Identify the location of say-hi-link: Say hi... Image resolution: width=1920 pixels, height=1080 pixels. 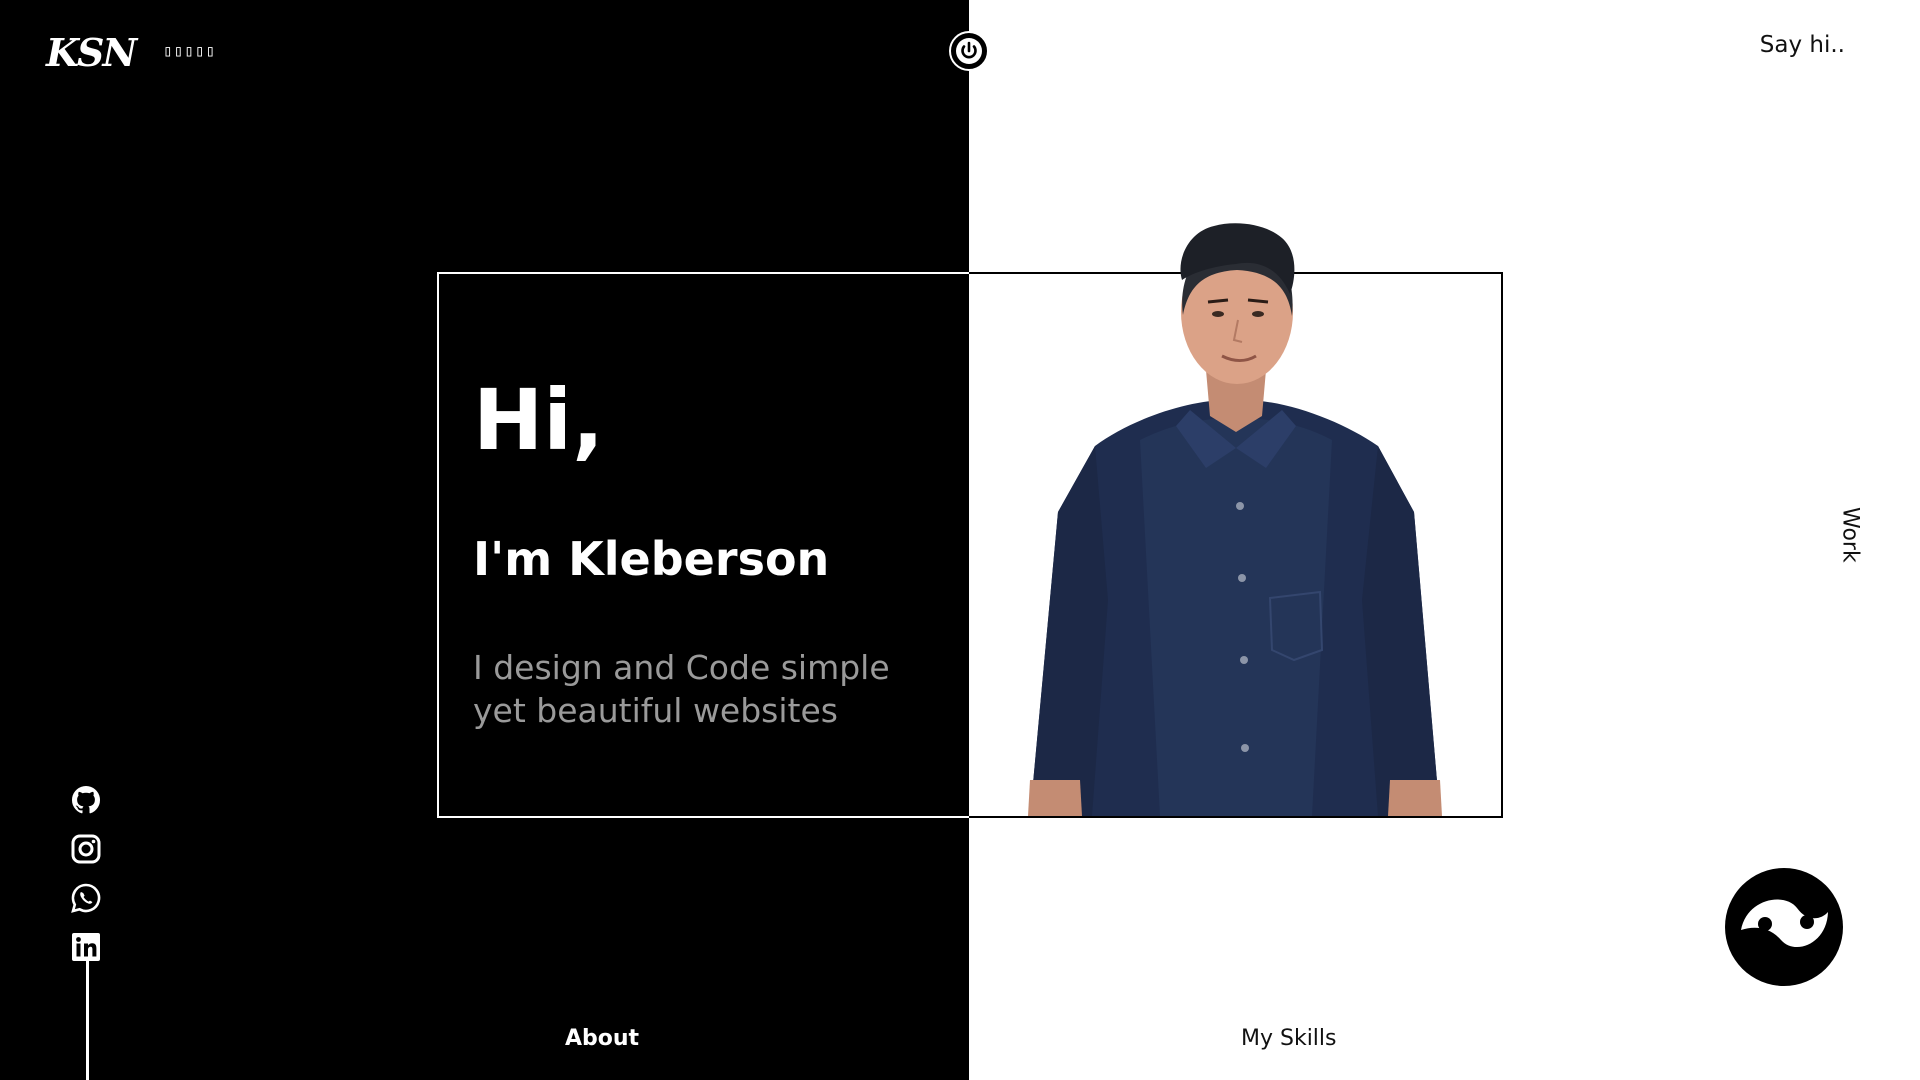
(1802, 45).